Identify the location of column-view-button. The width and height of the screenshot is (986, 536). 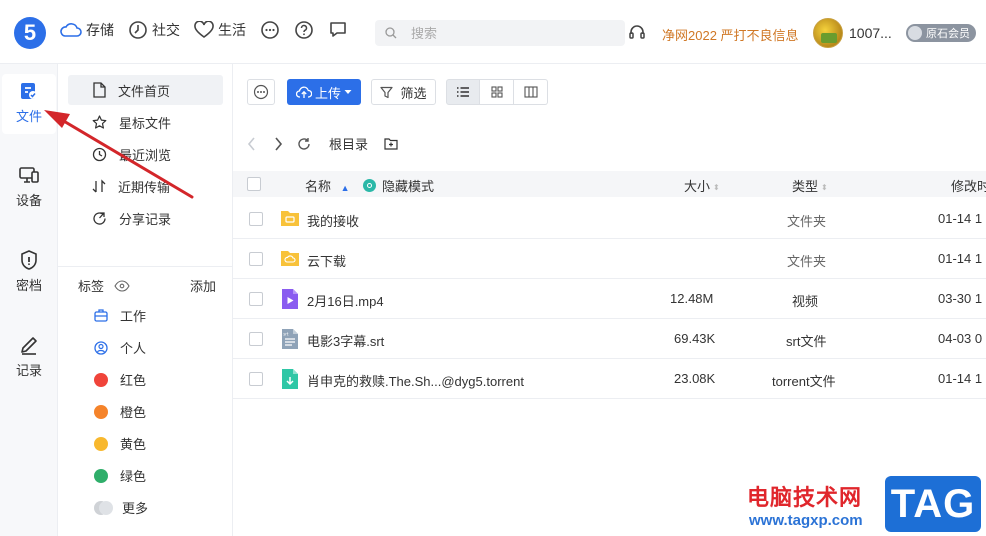
(531, 92).